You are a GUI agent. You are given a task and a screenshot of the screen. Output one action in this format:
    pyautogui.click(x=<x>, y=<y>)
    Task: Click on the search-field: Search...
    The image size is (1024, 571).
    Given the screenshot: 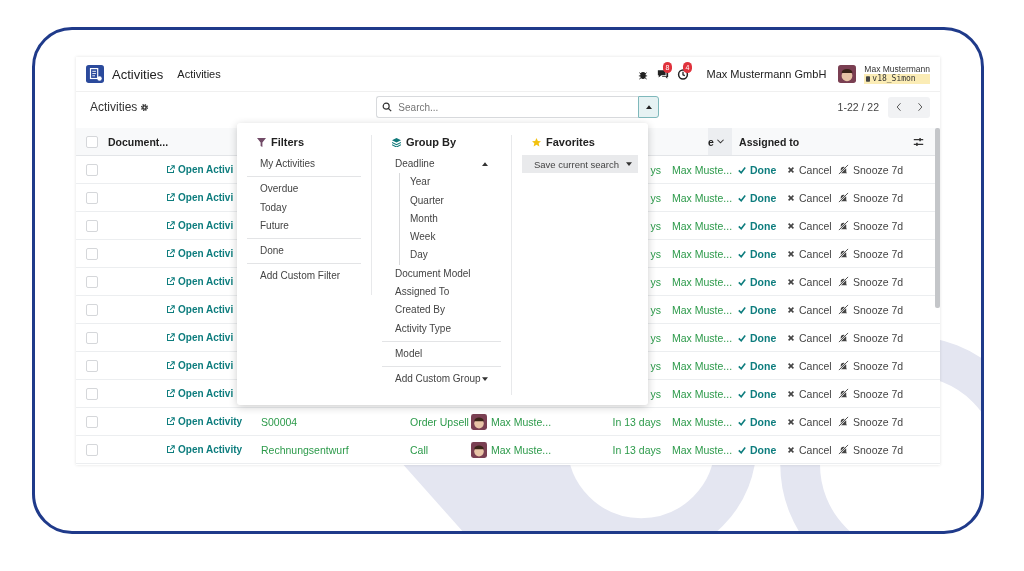 What is the action you would take?
    pyautogui.click(x=507, y=107)
    